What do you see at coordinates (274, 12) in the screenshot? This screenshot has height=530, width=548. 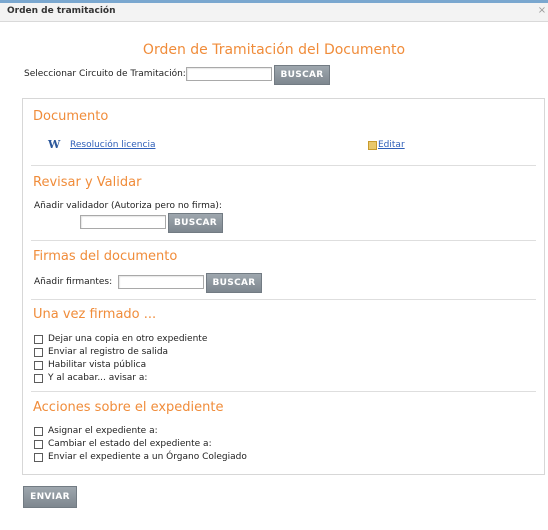 I see `dialog-titlebar: Orden de tramitación ×` at bounding box center [274, 12].